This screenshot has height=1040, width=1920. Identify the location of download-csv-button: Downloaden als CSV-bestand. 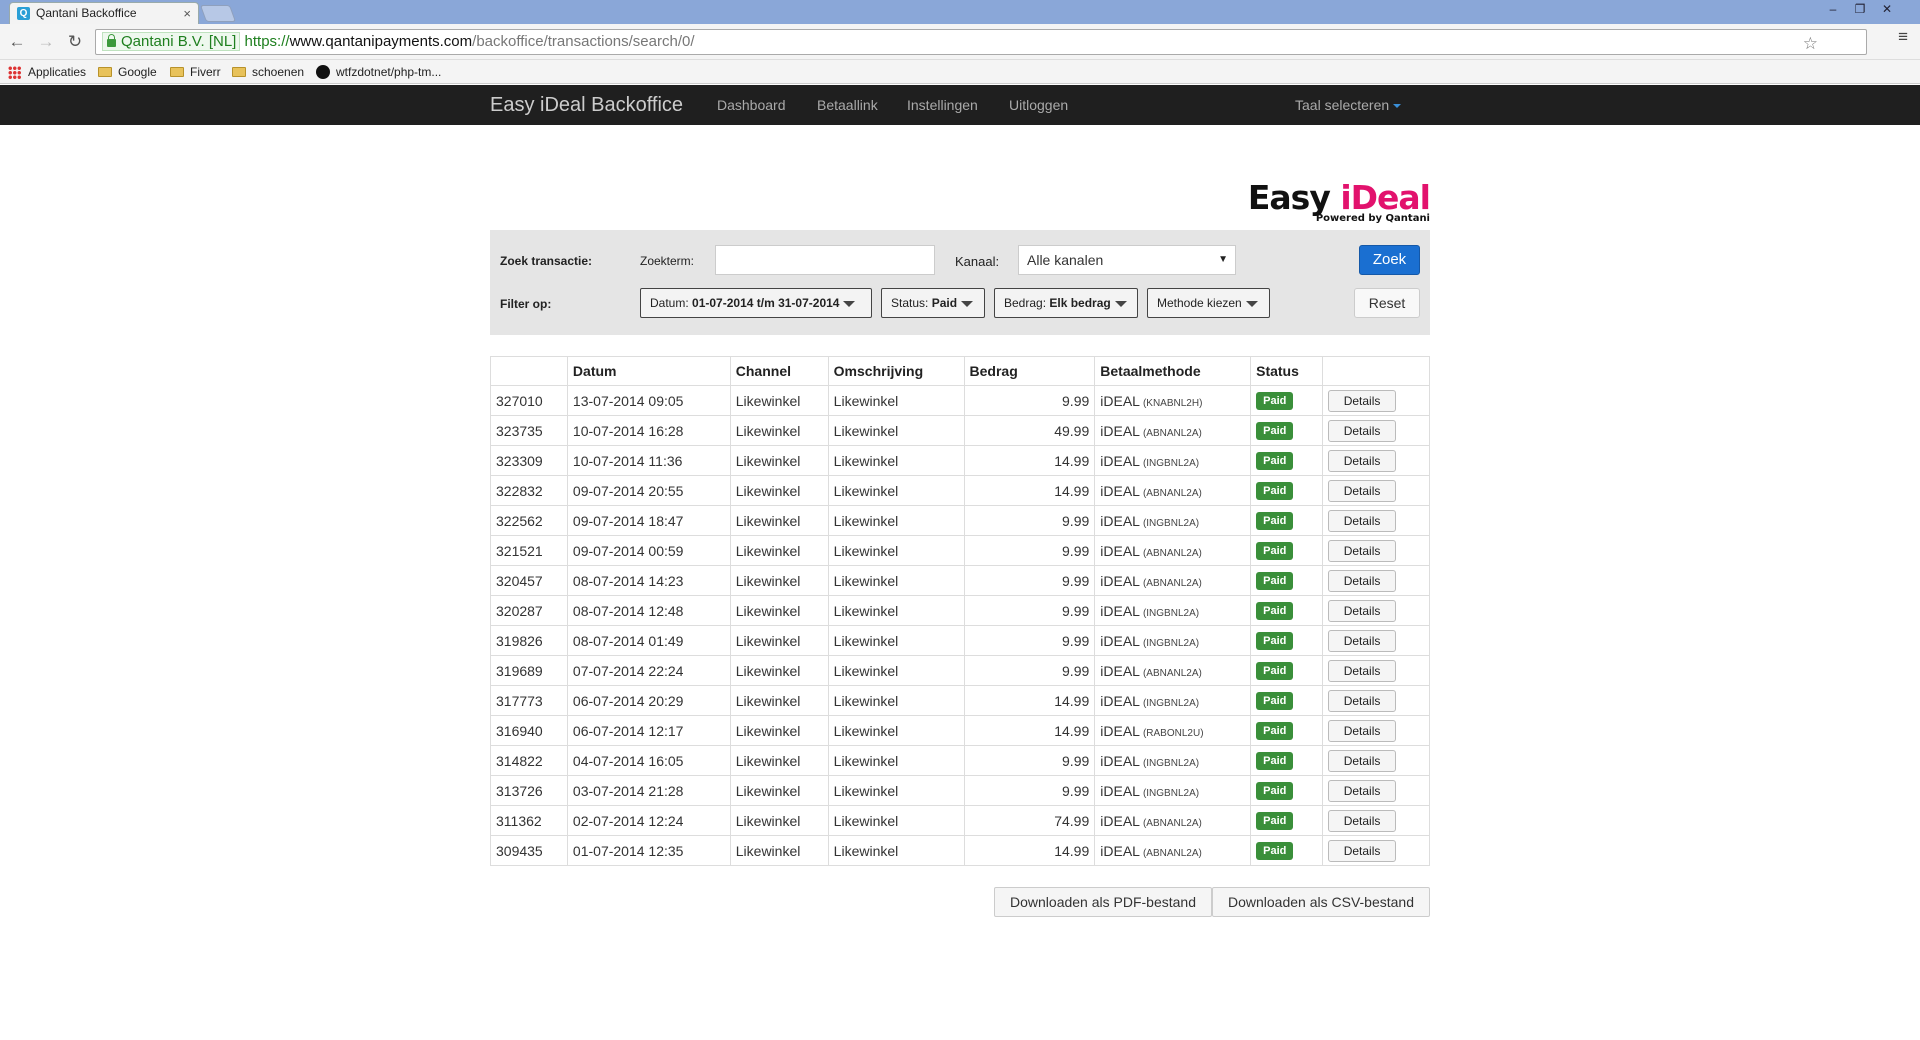
(1321, 902).